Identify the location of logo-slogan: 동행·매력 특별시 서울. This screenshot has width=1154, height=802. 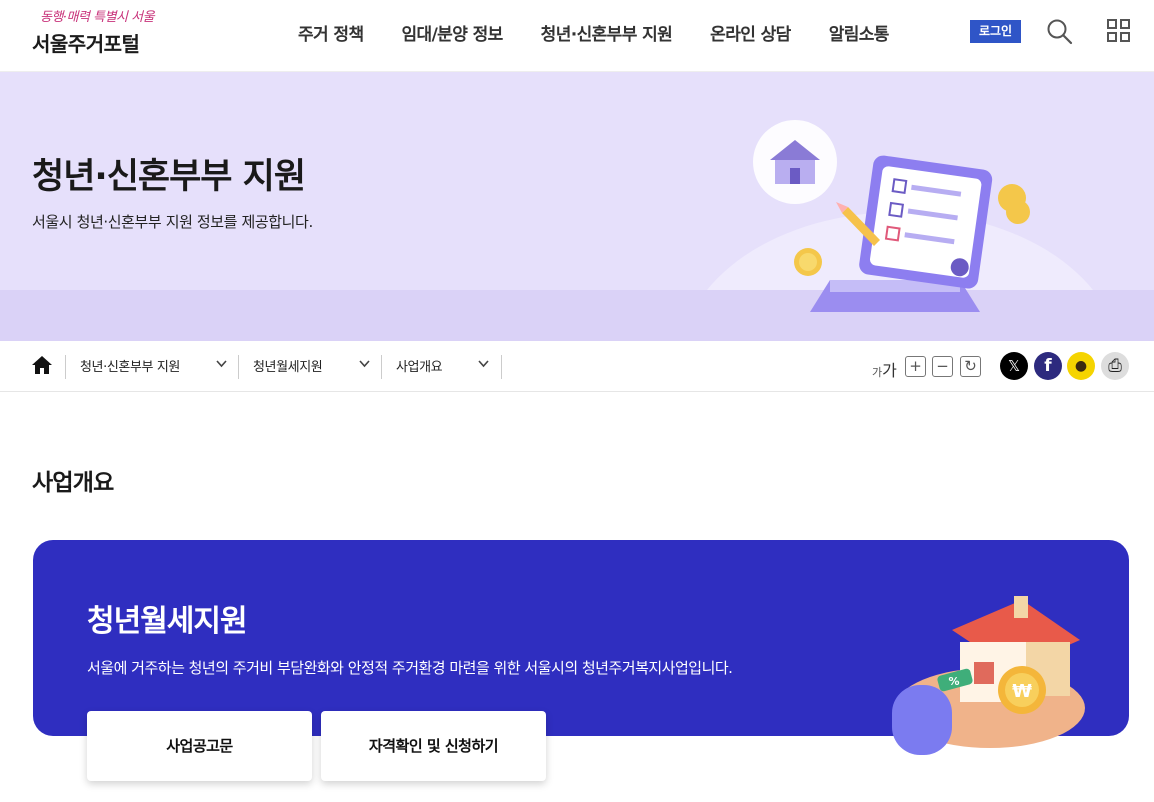
(97, 17).